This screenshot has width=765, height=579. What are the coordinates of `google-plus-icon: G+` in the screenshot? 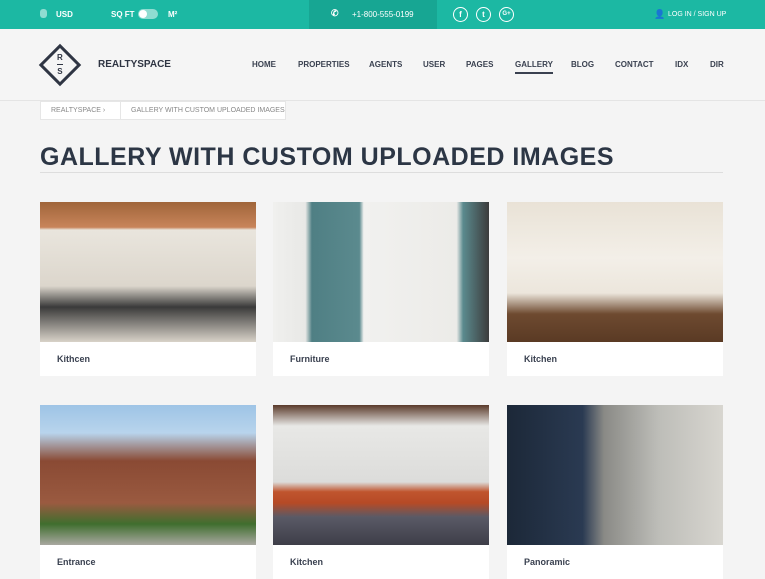 It's located at (506, 14).